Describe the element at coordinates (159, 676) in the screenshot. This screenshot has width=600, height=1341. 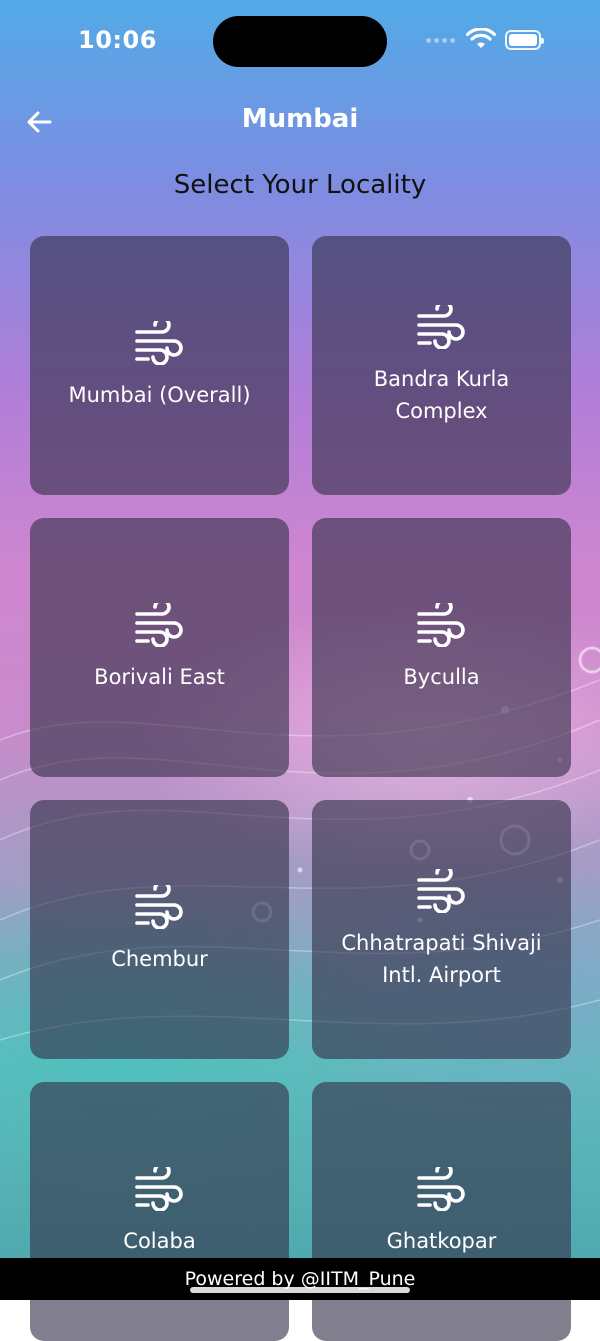
I see `locality-label: Borivali East` at that location.